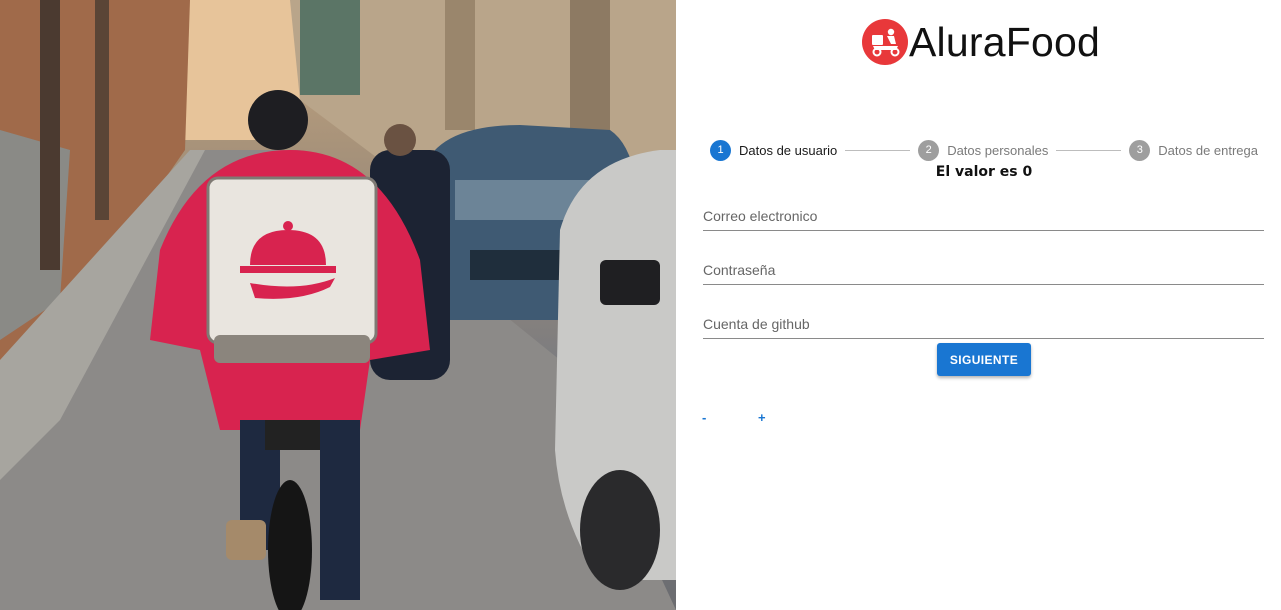  I want to click on next-button: SIGUIENTE, so click(984, 359).